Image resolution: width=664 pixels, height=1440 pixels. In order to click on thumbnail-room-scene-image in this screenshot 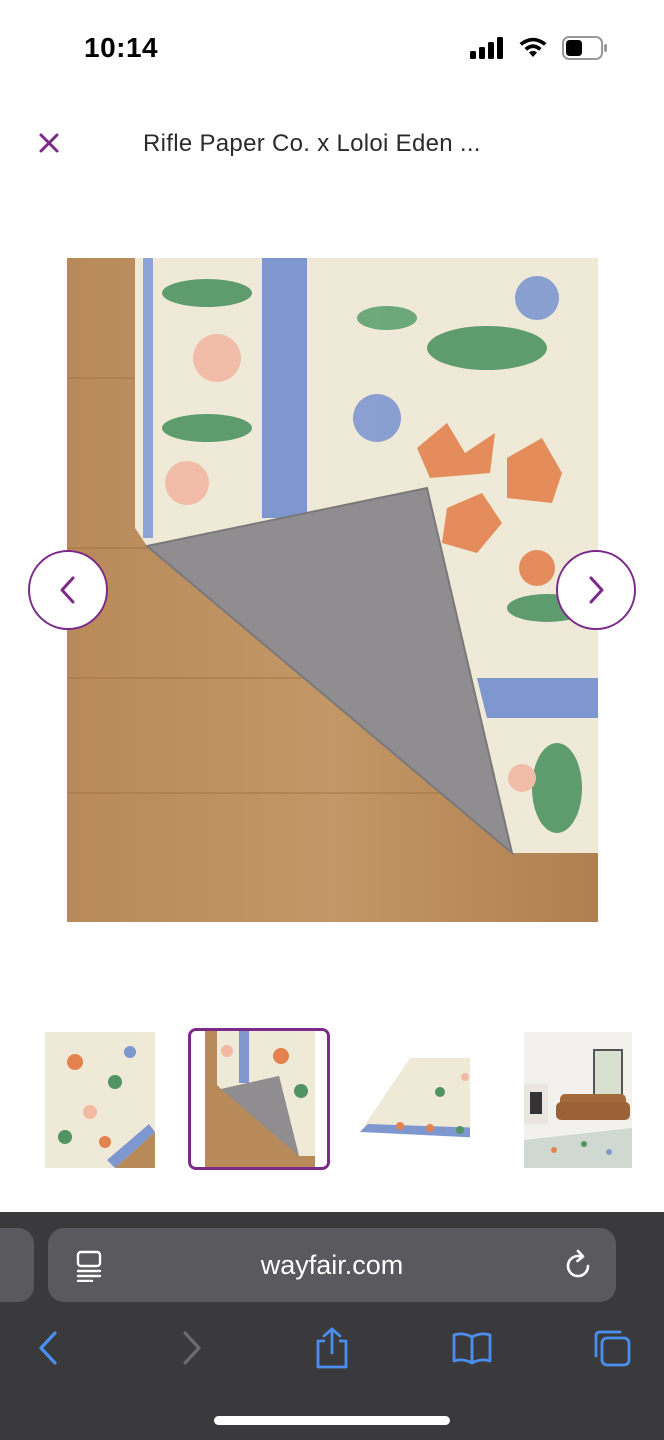, I will do `click(578, 1100)`.